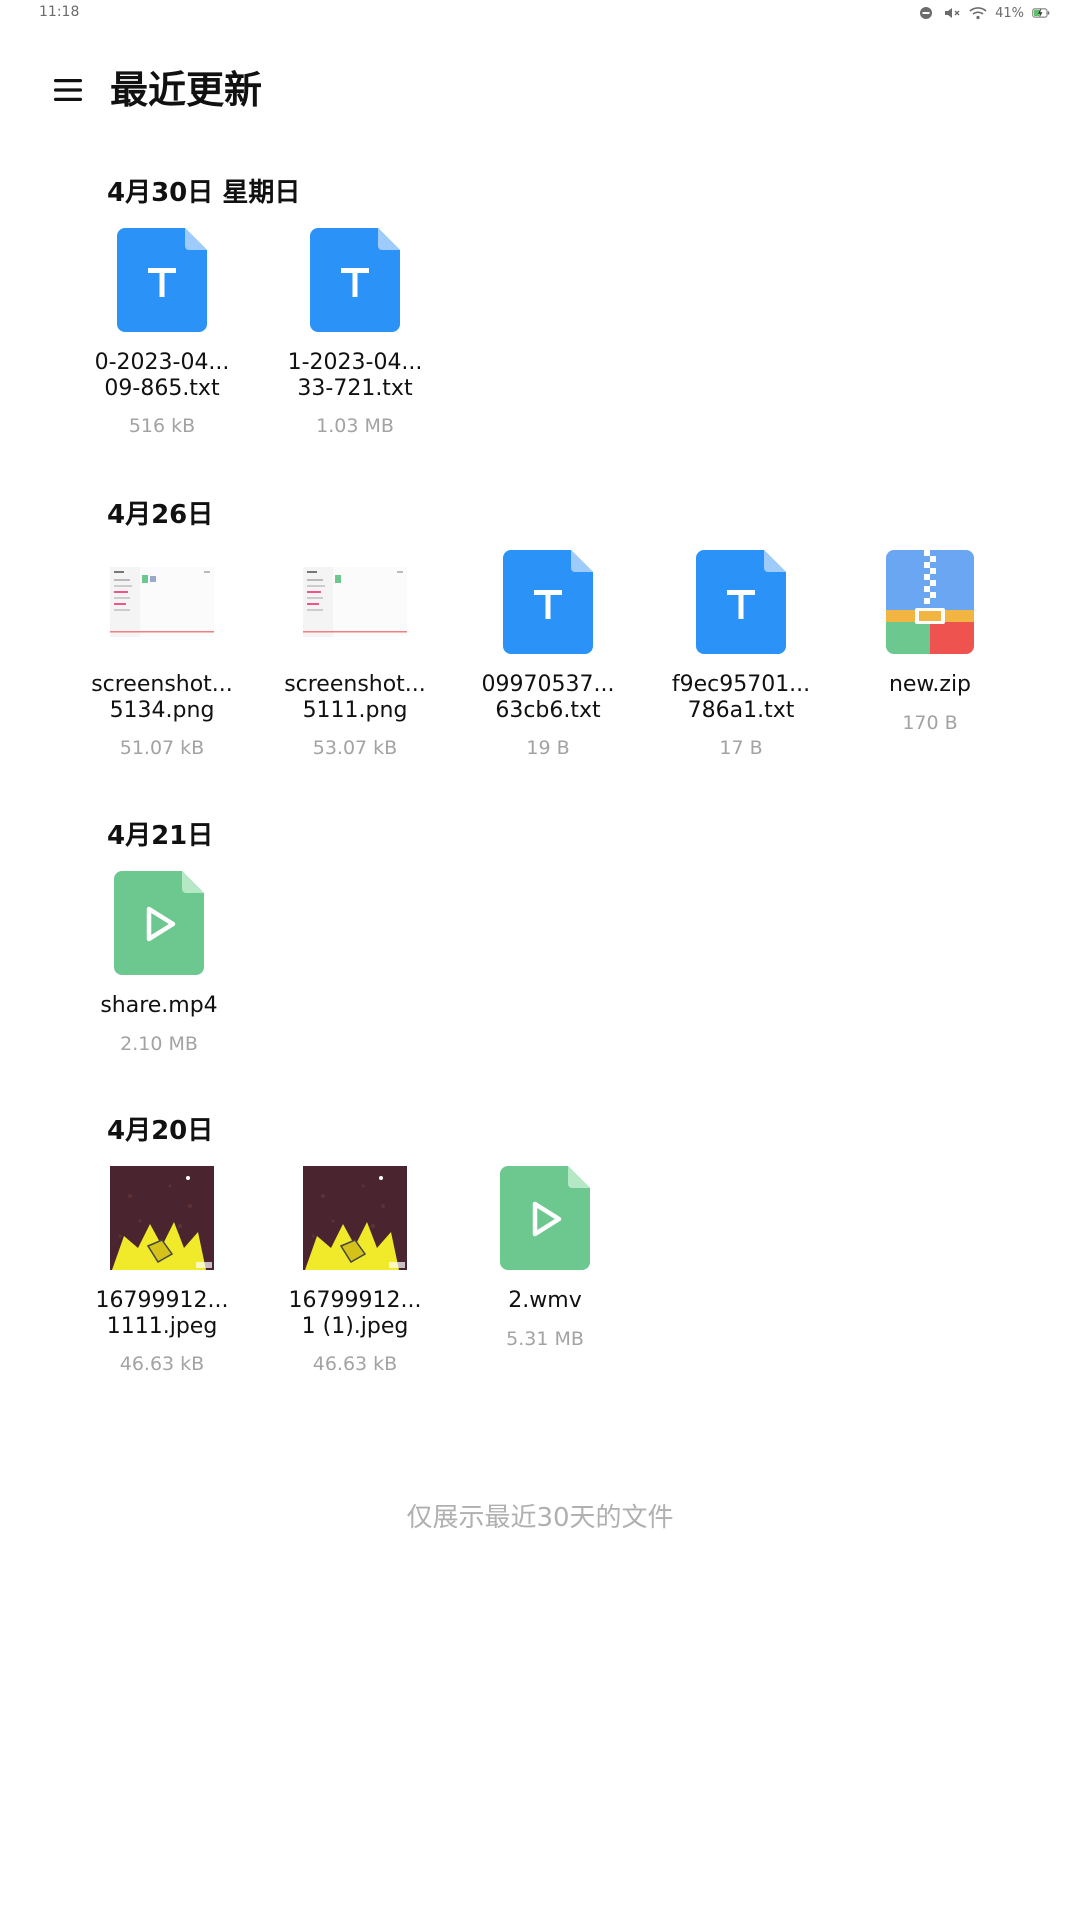  What do you see at coordinates (548, 697) in the screenshot?
I see `file-name: 09970537... 63cb6.txt` at bounding box center [548, 697].